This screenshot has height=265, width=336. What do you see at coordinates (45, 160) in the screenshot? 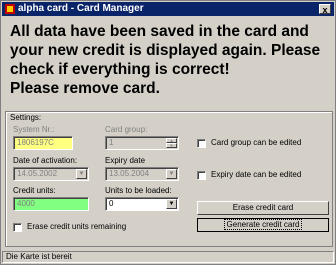
I see `date-of-activation-label: Date of activation:` at bounding box center [45, 160].